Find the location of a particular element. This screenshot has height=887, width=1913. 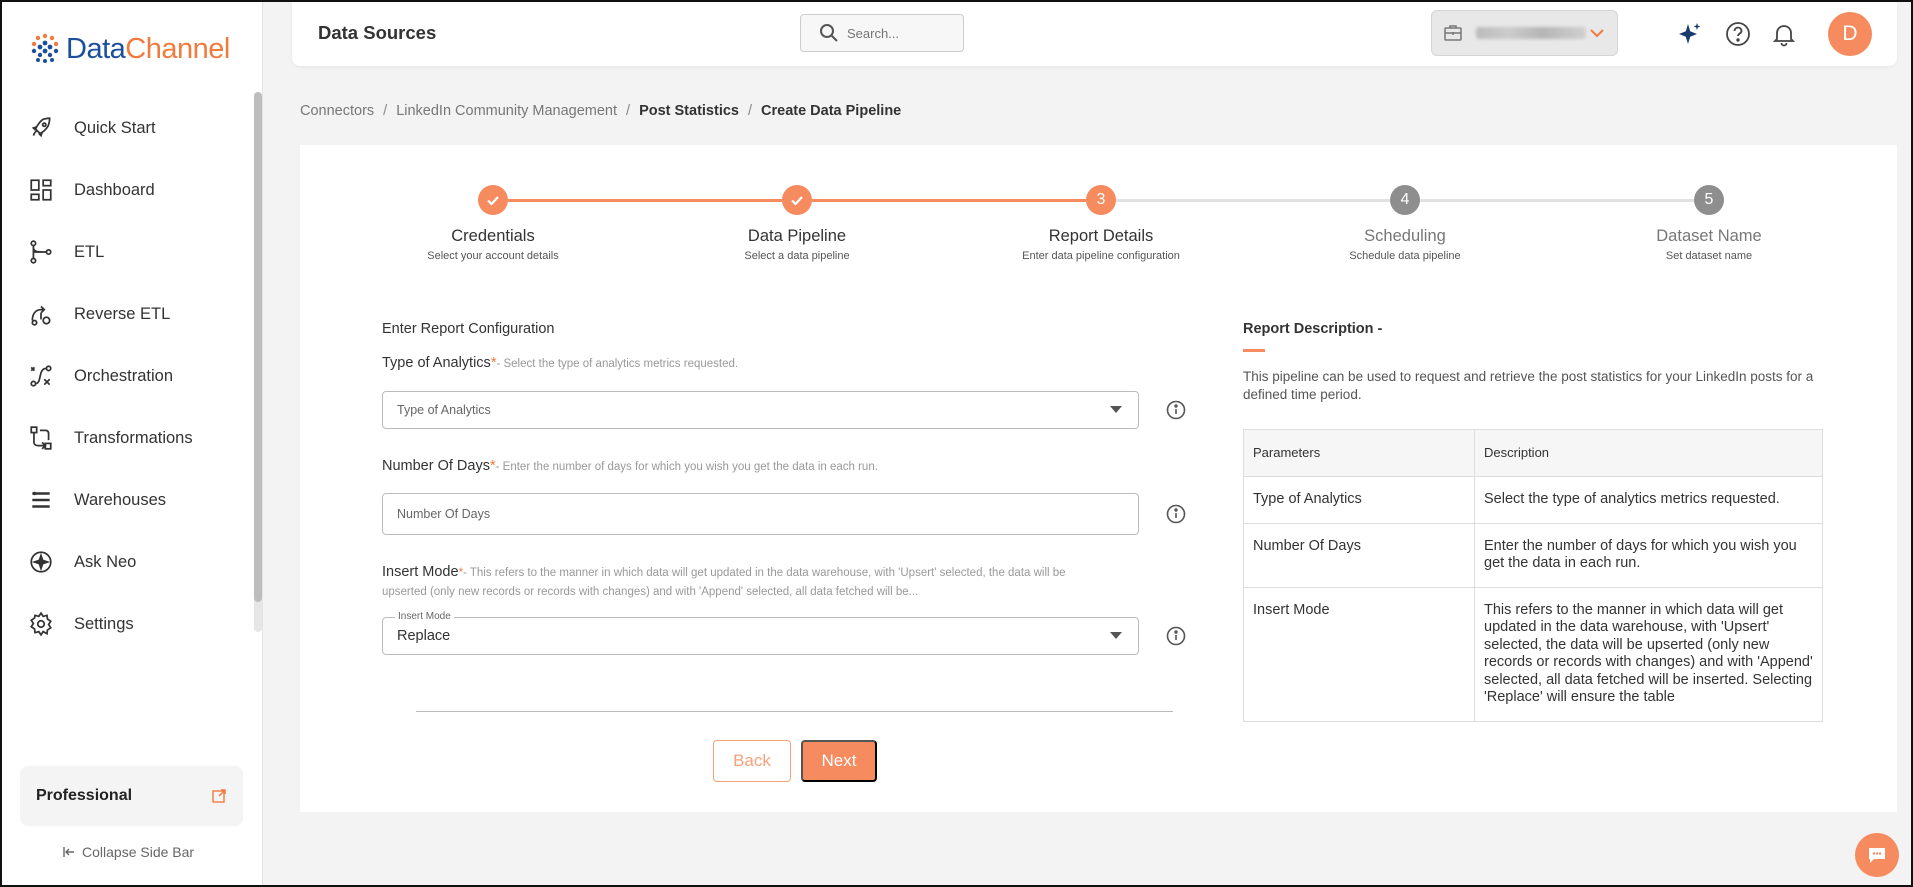

ai-sparkle-icon is located at coordinates (1690, 34).